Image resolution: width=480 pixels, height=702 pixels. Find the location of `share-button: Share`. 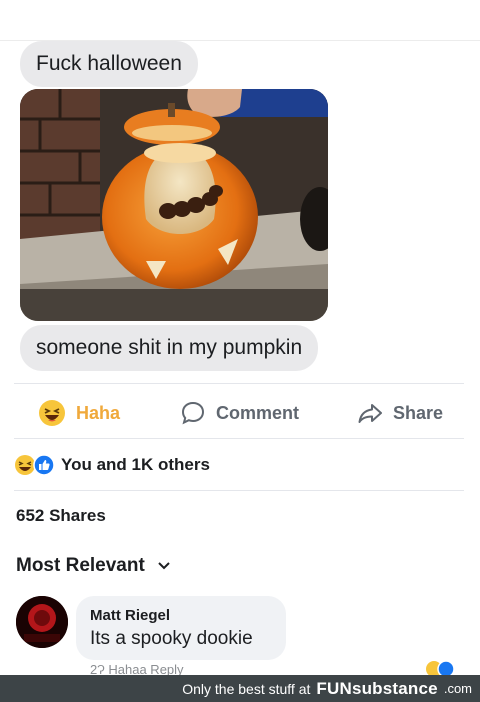

share-button: Share is located at coordinates (400, 413).